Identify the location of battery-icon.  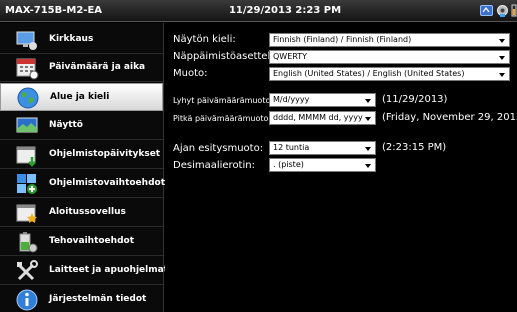
(514, 10).